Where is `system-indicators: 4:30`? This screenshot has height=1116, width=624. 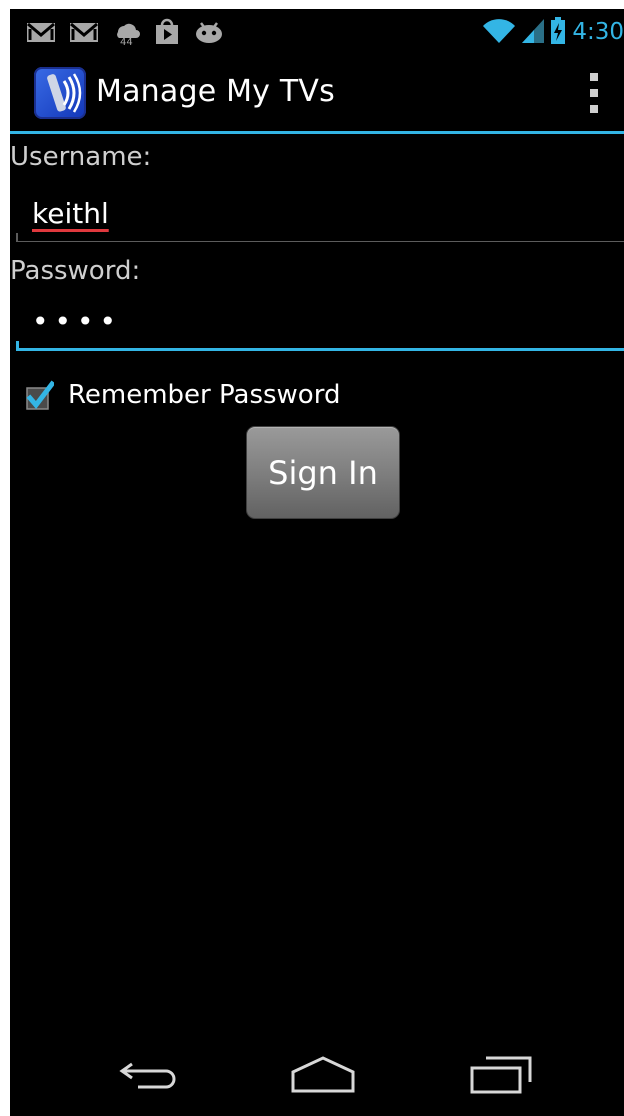
system-indicators: 4:30 is located at coordinates (553, 32).